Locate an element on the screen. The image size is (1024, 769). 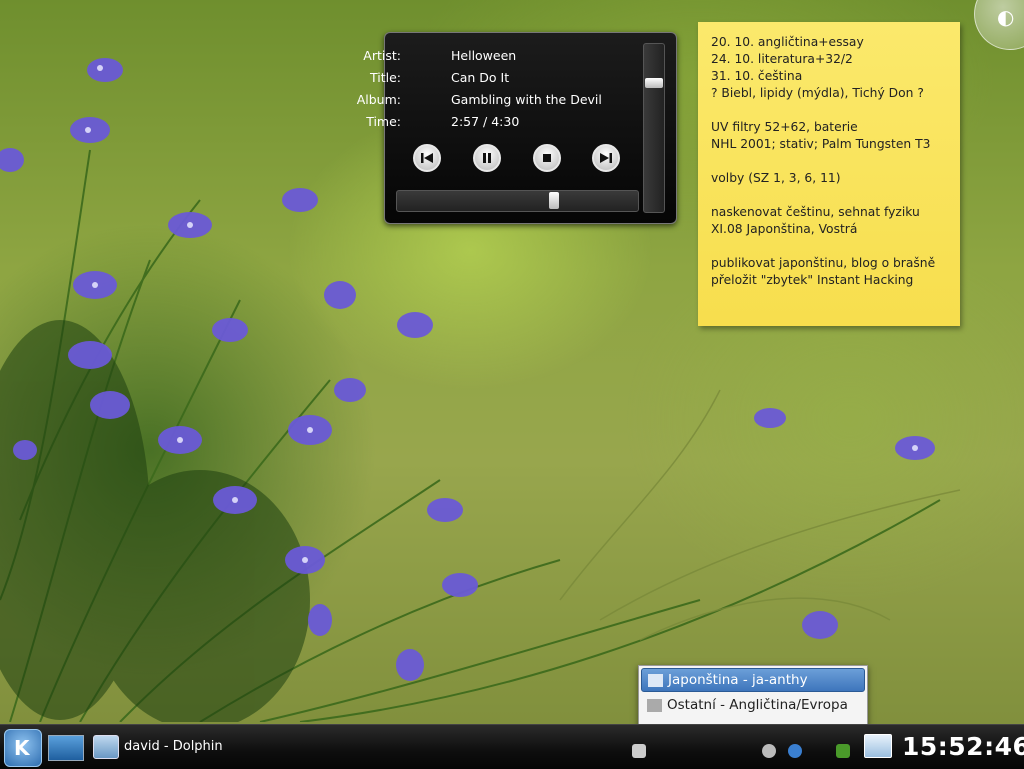
title-row: Title: Can Do It is located at coordinates (502, 79).